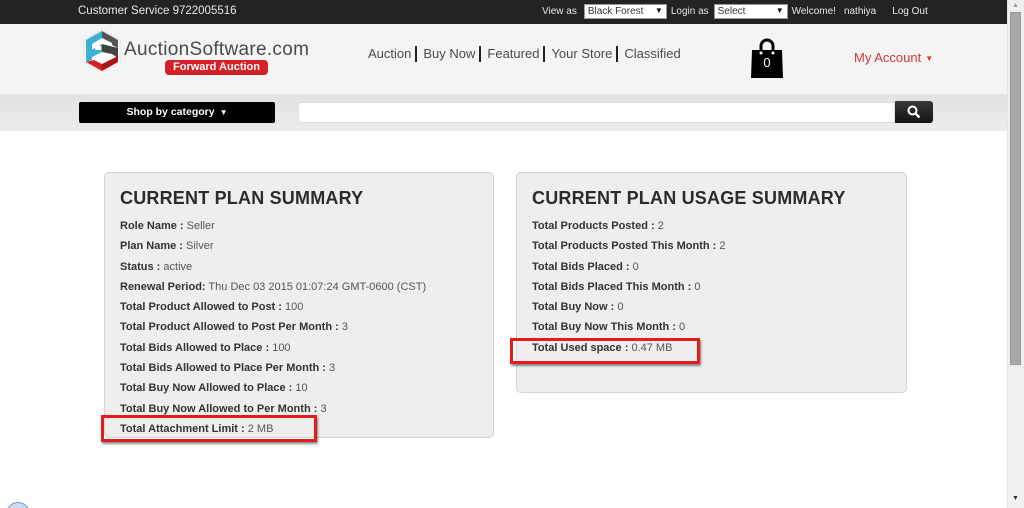 The height and width of the screenshot is (508, 1024). Describe the element at coordinates (223, 368) in the screenshot. I see `row-label: Total Bids Allowed to Place Per Month :` at that location.